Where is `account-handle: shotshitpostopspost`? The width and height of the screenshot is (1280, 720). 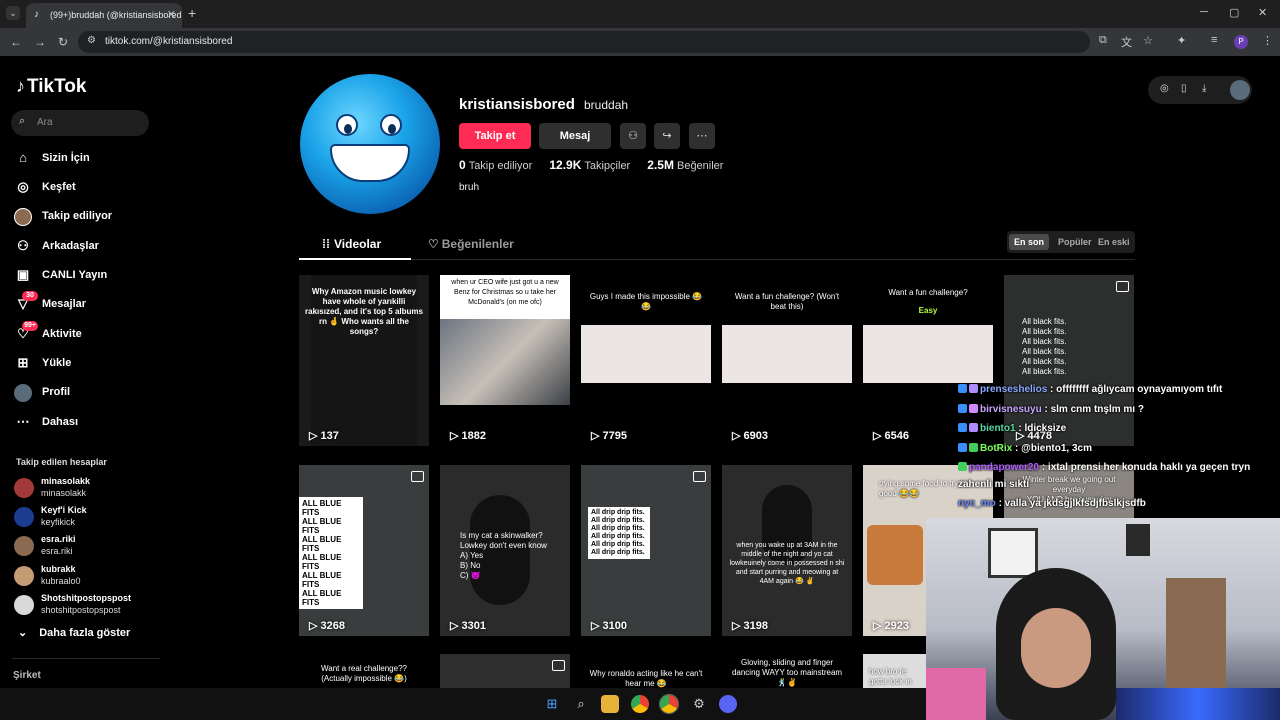
account-handle: shotshitpostopspost is located at coordinates (81, 610).